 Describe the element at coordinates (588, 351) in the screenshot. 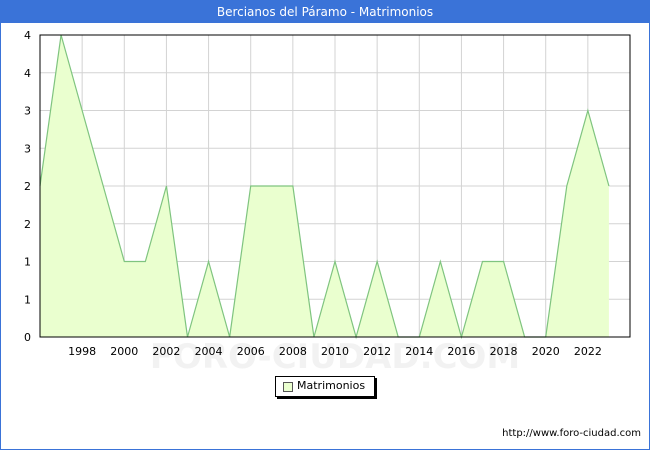

I see `x-tick-label: 2022` at that location.